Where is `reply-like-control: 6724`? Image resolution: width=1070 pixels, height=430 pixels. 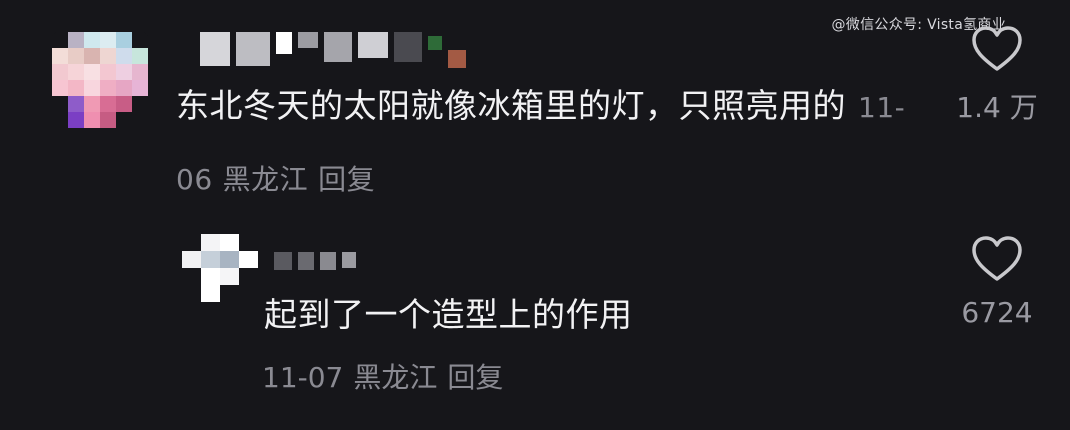
reply-like-control: 6724 is located at coordinates (997, 281).